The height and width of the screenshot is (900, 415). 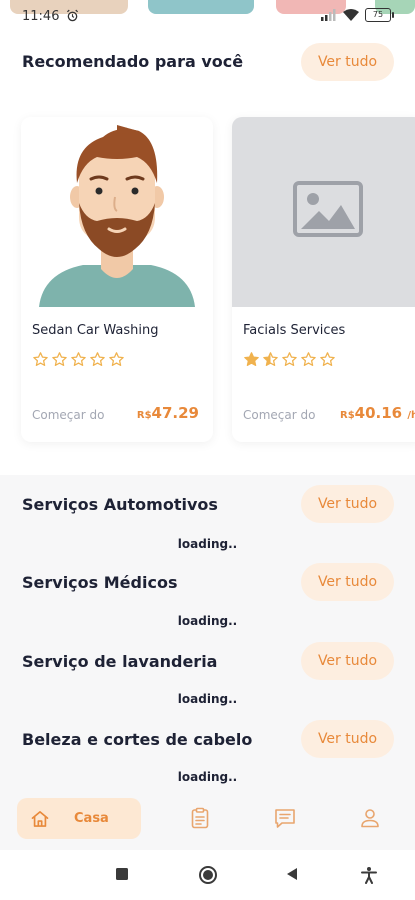 What do you see at coordinates (328, 209) in the screenshot?
I see `image-placeholder-icon` at bounding box center [328, 209].